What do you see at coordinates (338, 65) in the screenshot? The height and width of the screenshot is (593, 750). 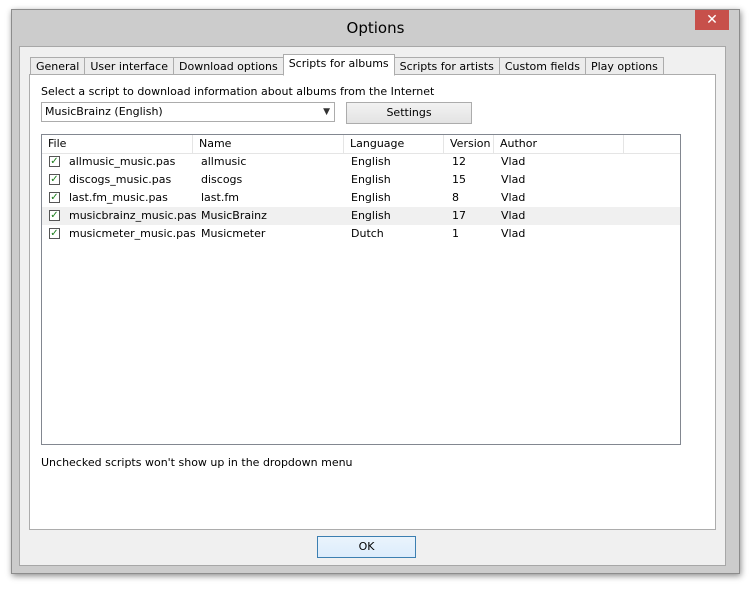 I see `tab-scripts-for-albums: Scripts for albums` at bounding box center [338, 65].